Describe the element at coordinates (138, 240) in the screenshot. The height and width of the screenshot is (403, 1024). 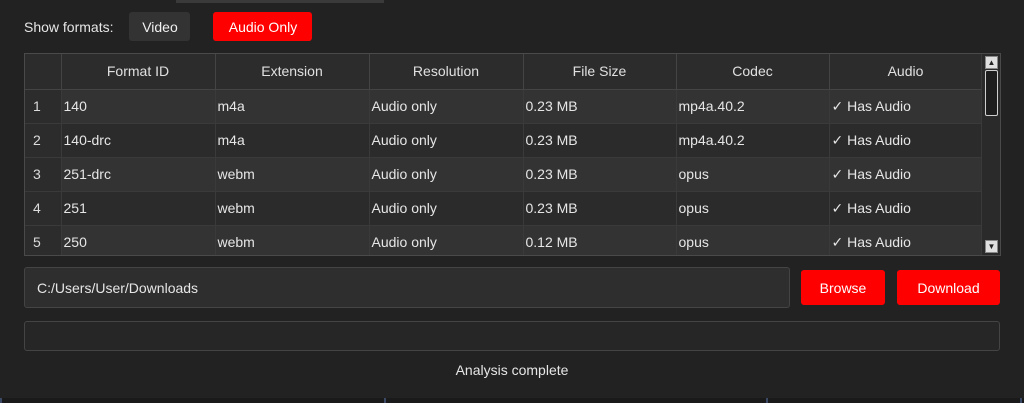
I see `format-id-cell: 250` at that location.